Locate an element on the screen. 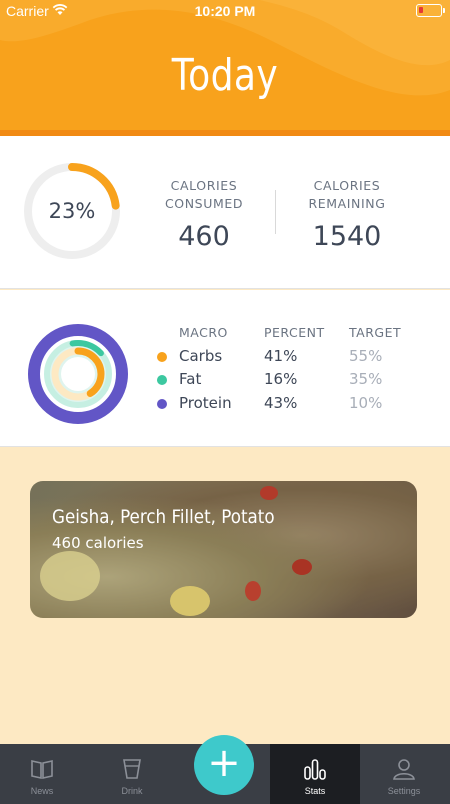 The image size is (450, 804). glass-icon is located at coordinates (132, 769).